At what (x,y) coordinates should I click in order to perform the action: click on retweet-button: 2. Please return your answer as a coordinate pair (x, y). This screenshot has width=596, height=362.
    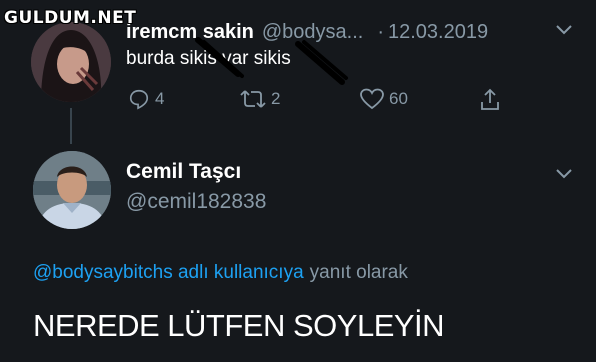
    Looking at the image, I should click on (260, 99).